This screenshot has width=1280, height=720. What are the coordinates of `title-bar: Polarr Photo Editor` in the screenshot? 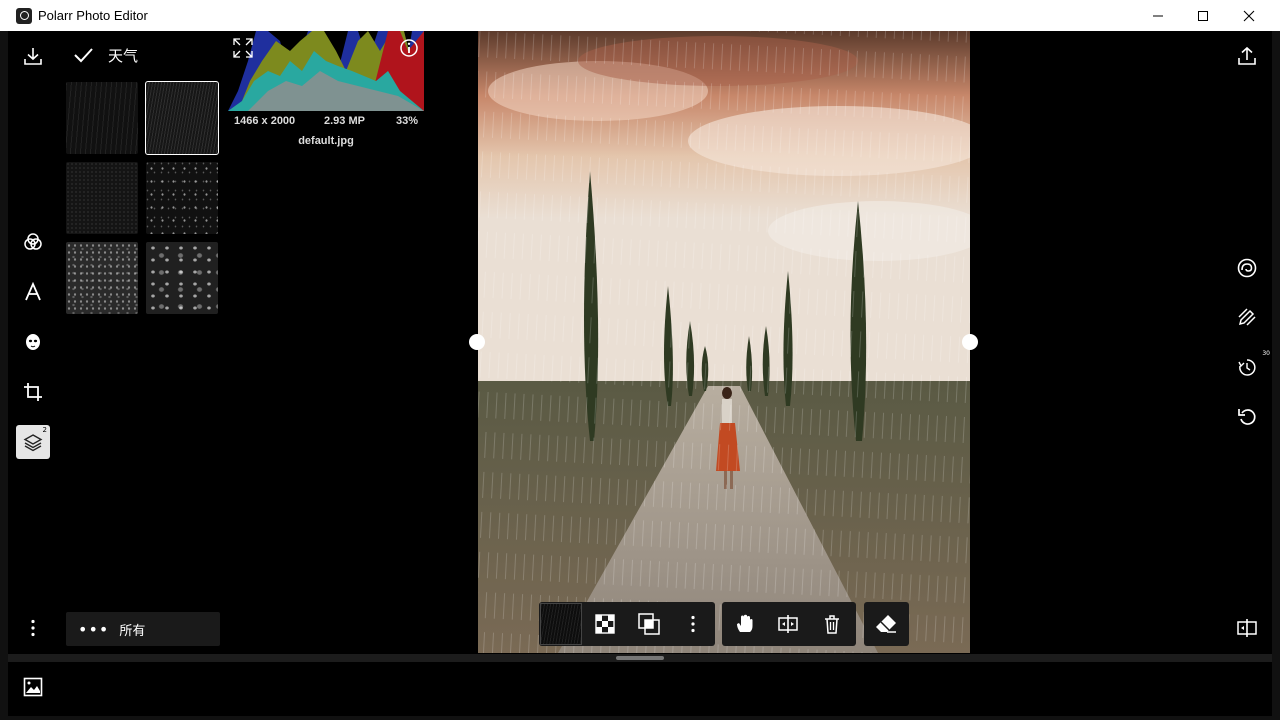 It's located at (640, 15).